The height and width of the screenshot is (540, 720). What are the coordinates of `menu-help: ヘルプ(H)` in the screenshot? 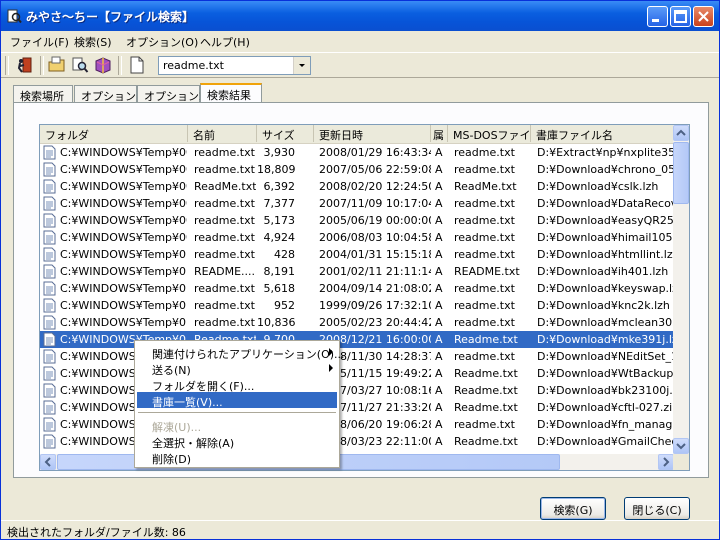 It's located at (225, 42).